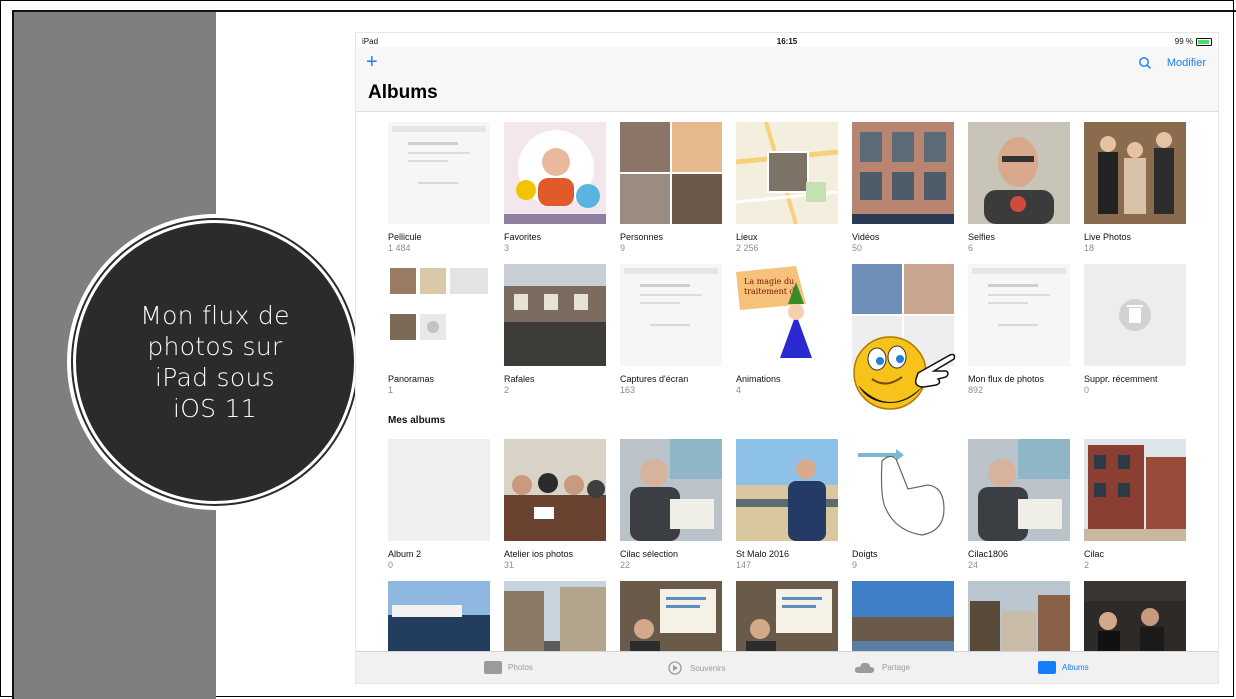 Image resolution: width=1236 pixels, height=699 pixels. Describe the element at coordinates (628, 390) in the screenshot. I see `album-count: 163` at that location.